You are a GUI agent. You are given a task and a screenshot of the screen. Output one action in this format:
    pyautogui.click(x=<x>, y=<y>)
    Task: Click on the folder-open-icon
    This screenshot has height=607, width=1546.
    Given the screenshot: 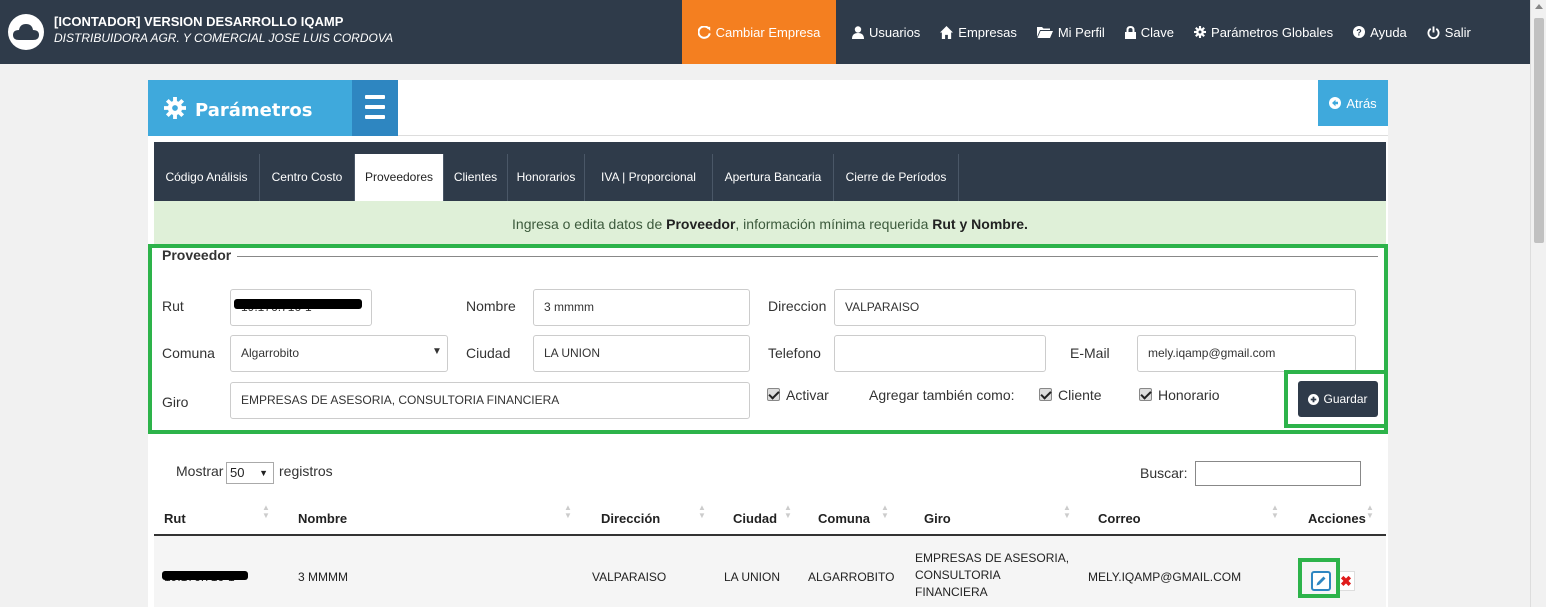 What is the action you would take?
    pyautogui.click(x=1044, y=32)
    